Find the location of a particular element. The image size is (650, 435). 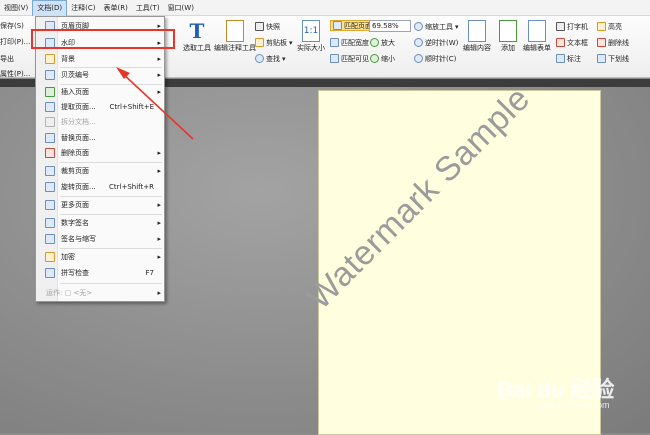

menu-item-more-pages: 更多页面 ▸ is located at coordinates (100, 205).